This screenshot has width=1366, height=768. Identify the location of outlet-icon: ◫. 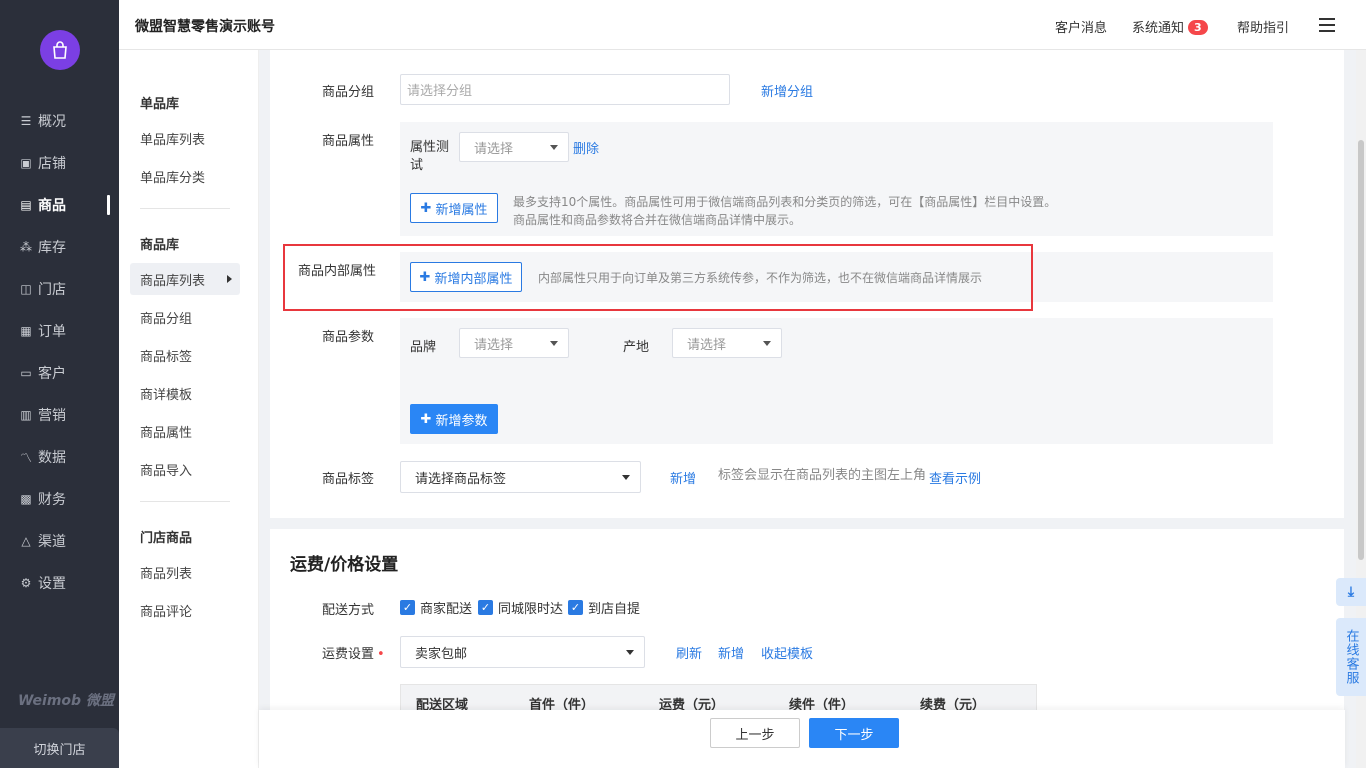
(26, 289).